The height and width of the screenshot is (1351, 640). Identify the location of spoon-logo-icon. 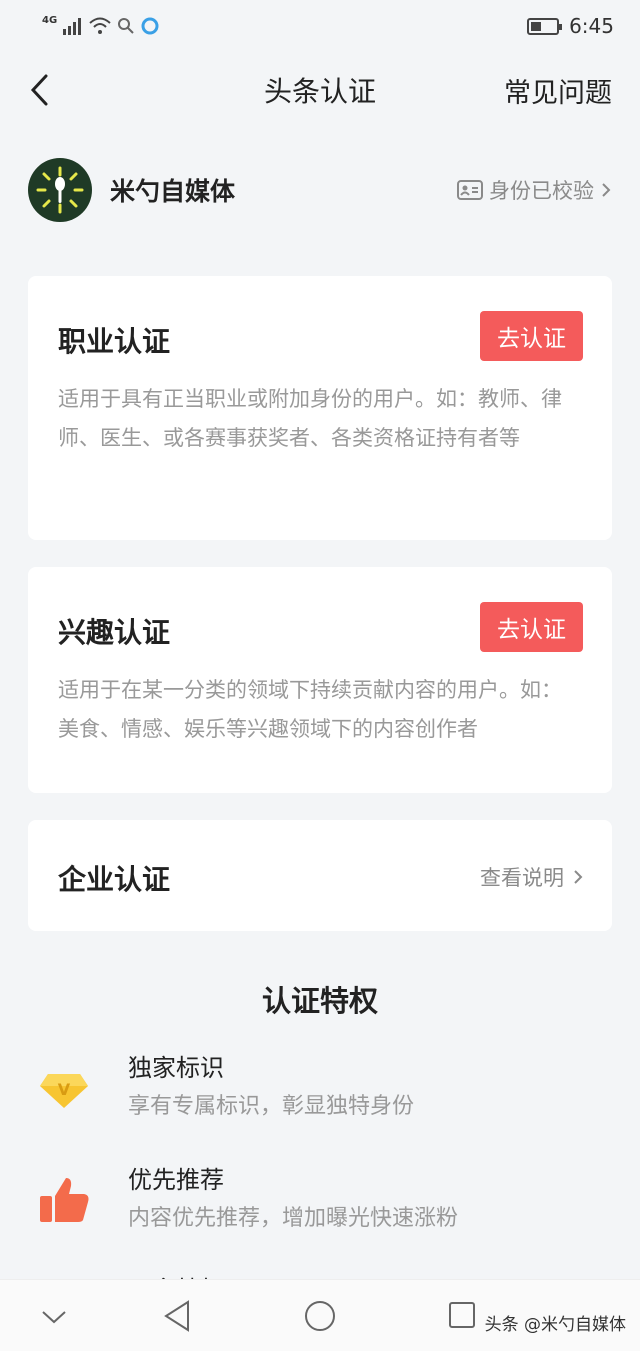
(60, 190).